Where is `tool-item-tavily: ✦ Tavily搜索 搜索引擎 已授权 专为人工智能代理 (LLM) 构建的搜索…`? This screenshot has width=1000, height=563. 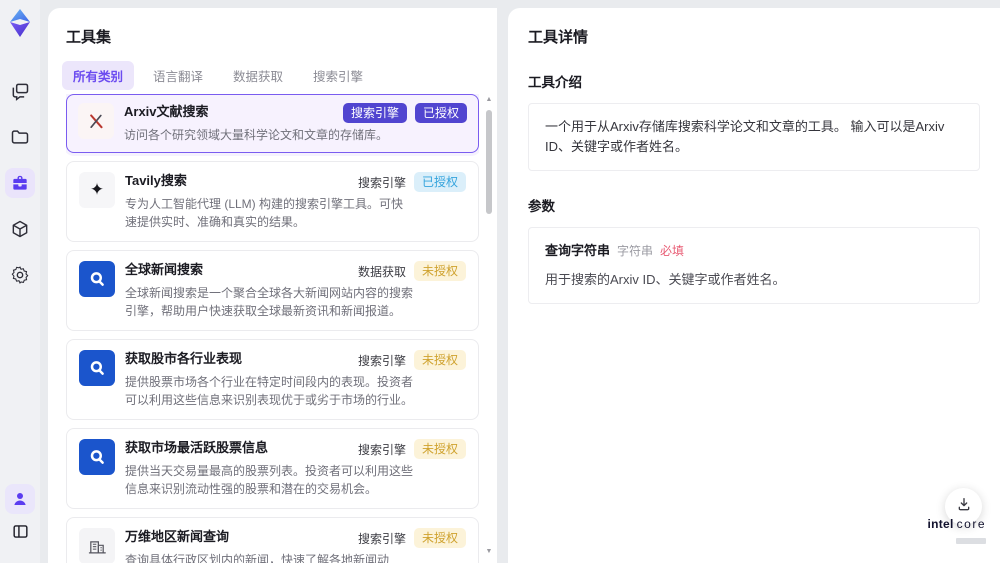
tool-item-tavily: ✦ Tavily搜索 搜索引擎 已授权 专为人工智能代理 (LLM) 构建的搜索… is located at coordinates (272, 201).